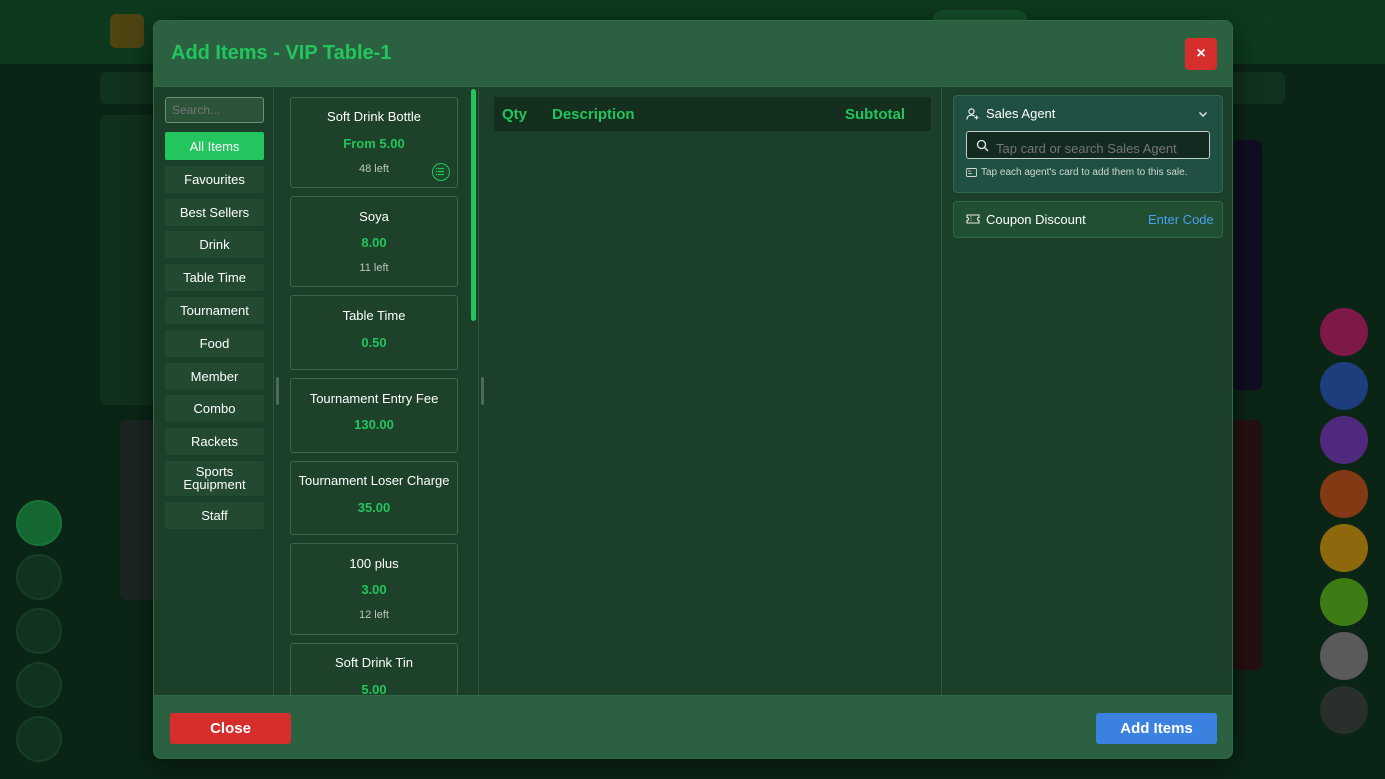  Describe the element at coordinates (374, 498) in the screenshot. I see `product-card: Tournament Loser Charge 35.00` at that location.